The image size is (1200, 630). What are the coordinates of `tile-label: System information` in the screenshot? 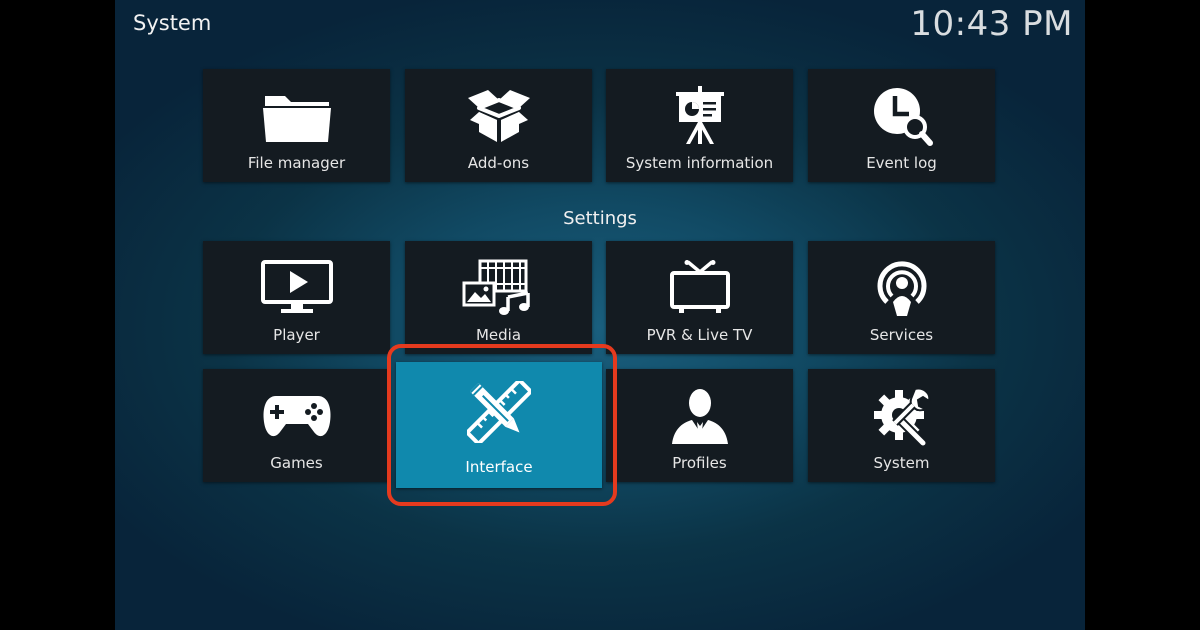 It's located at (699, 163).